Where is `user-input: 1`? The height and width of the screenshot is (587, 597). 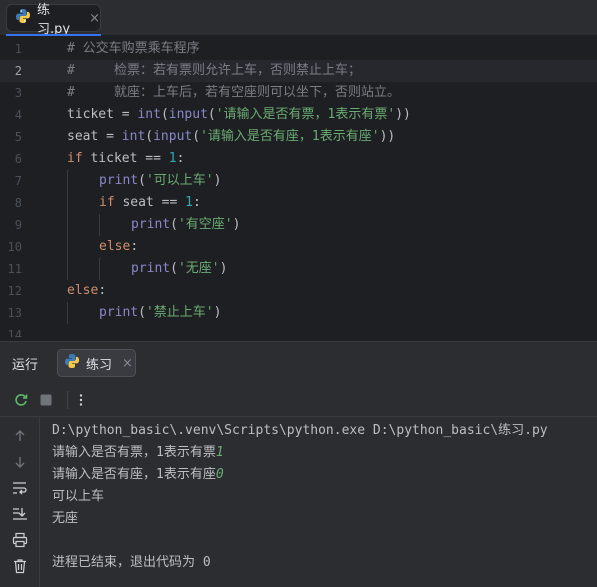
user-input: 1 is located at coordinates (219, 452).